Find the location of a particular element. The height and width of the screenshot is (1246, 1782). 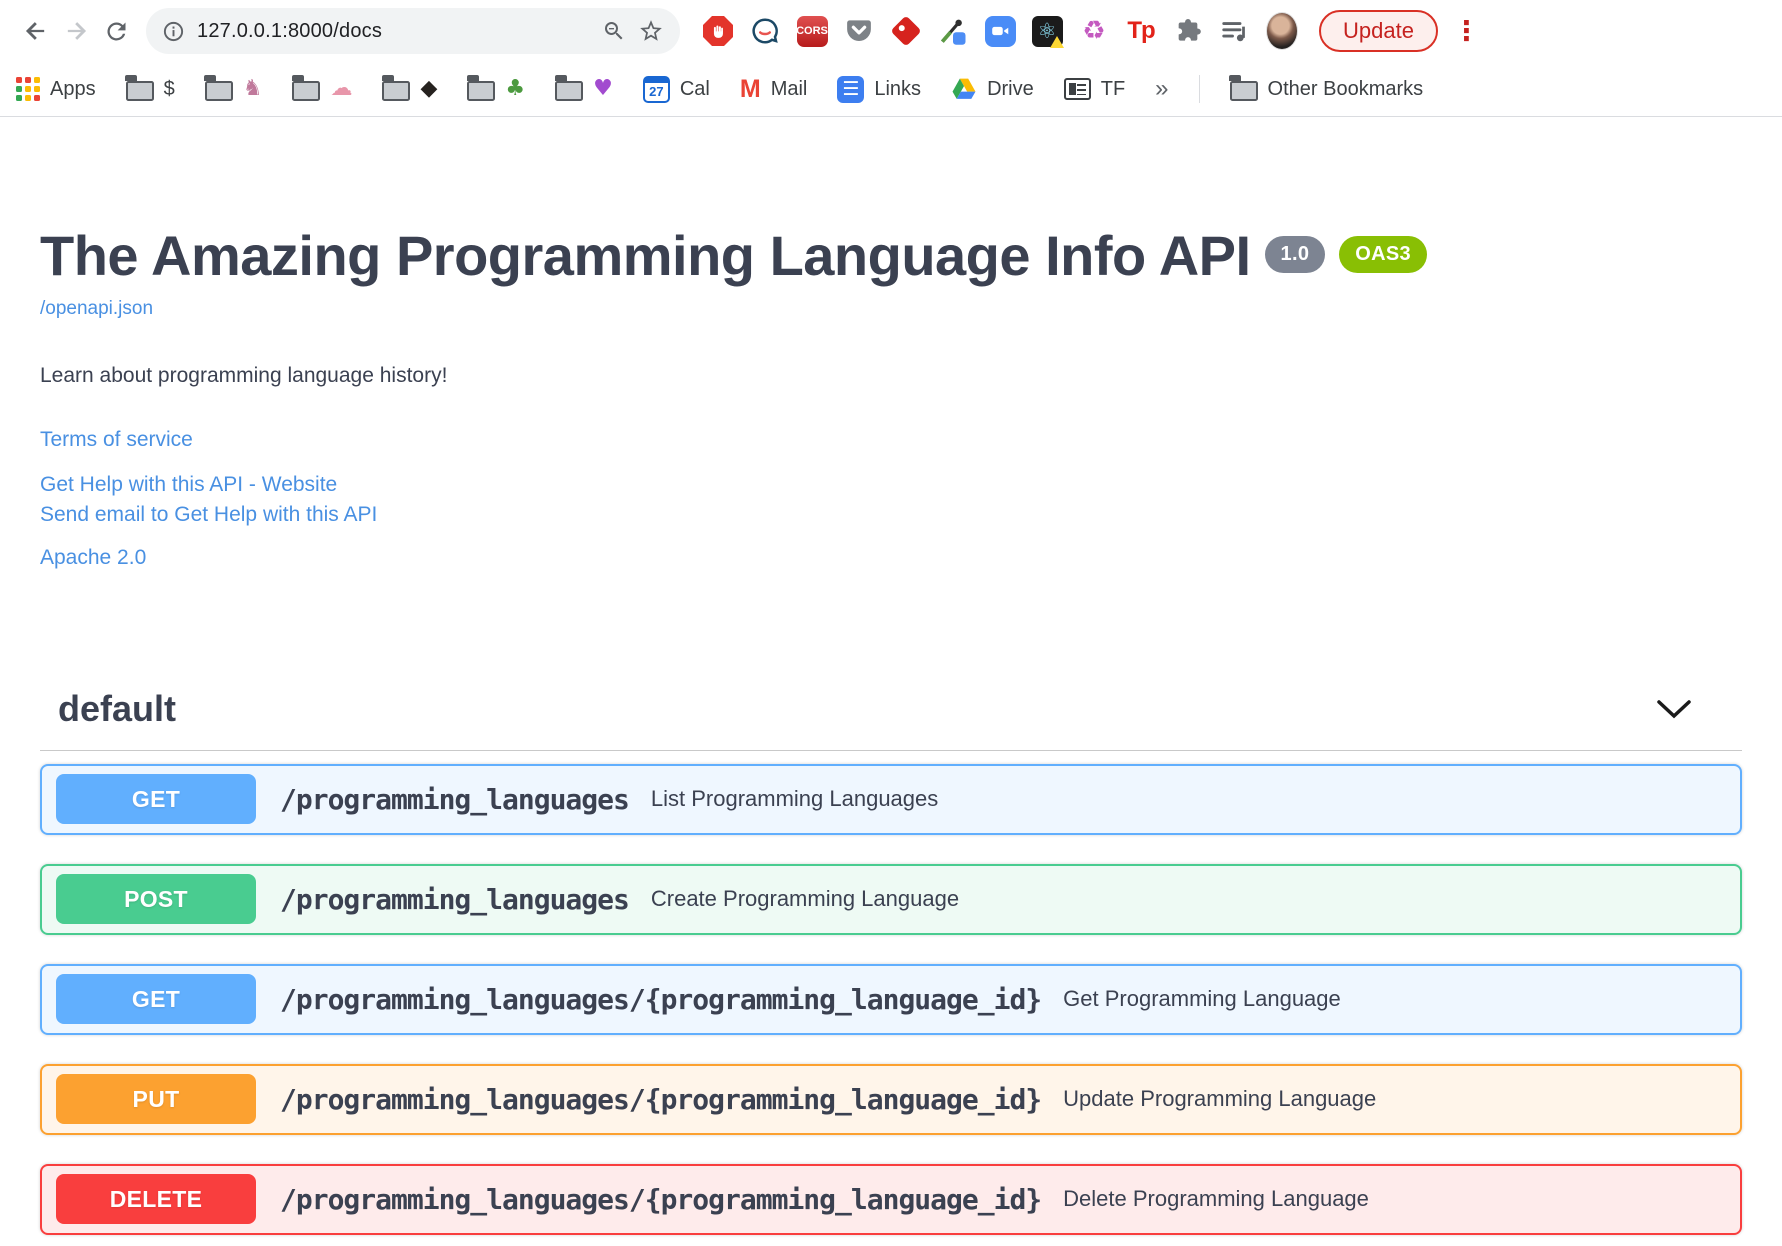

double-chevron-icon: » is located at coordinates (1162, 88).